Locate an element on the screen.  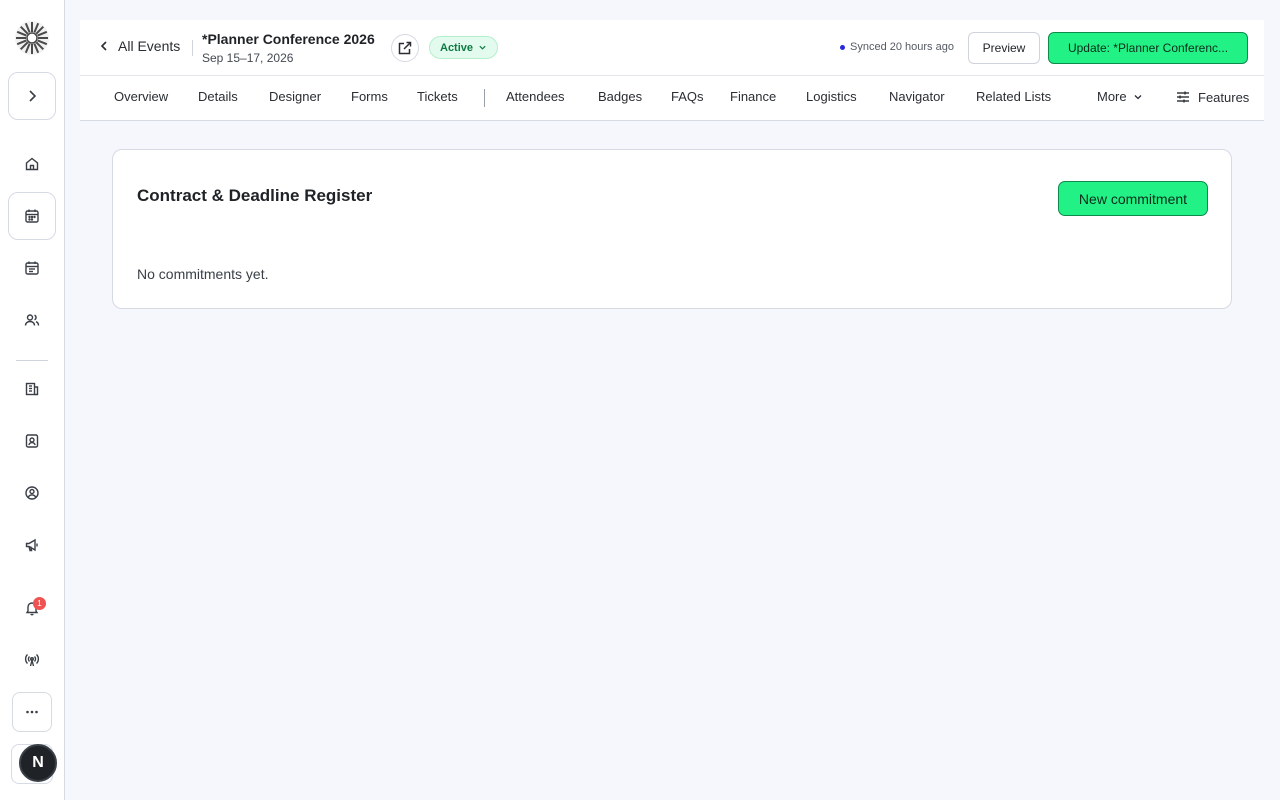
card-title: Contract & Deadline Register is located at coordinates (255, 195).